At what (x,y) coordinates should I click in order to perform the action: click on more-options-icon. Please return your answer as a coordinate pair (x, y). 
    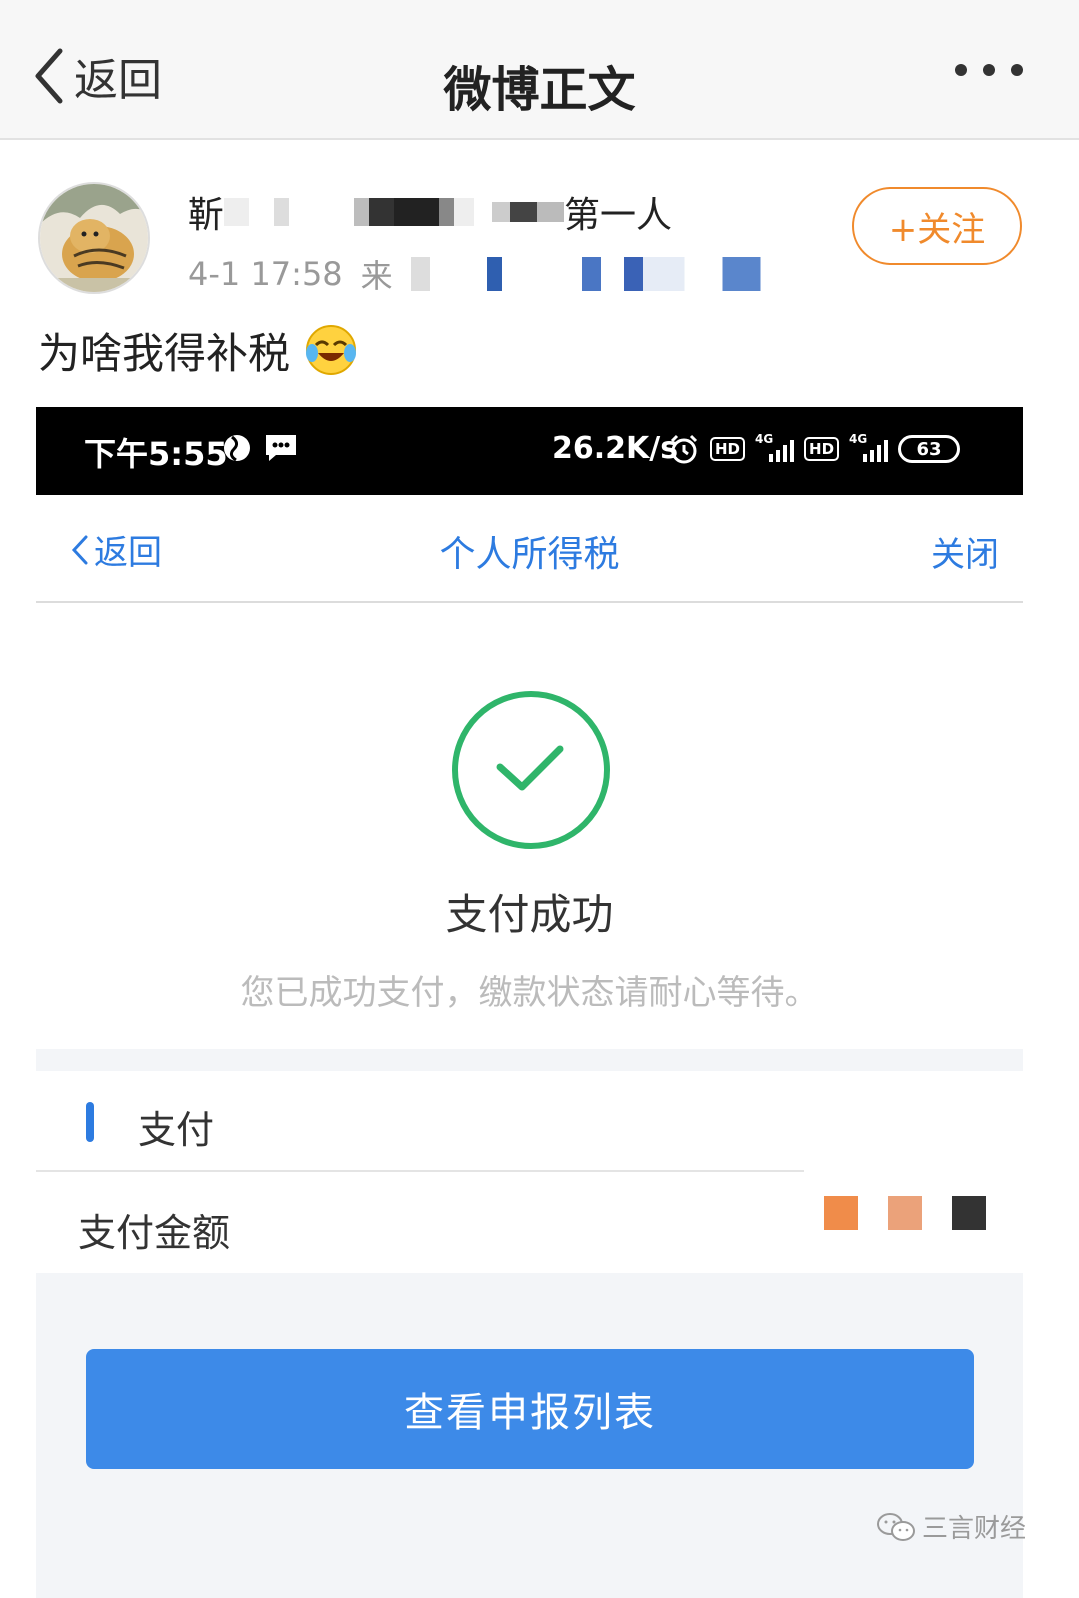
    Looking at the image, I should click on (989, 70).